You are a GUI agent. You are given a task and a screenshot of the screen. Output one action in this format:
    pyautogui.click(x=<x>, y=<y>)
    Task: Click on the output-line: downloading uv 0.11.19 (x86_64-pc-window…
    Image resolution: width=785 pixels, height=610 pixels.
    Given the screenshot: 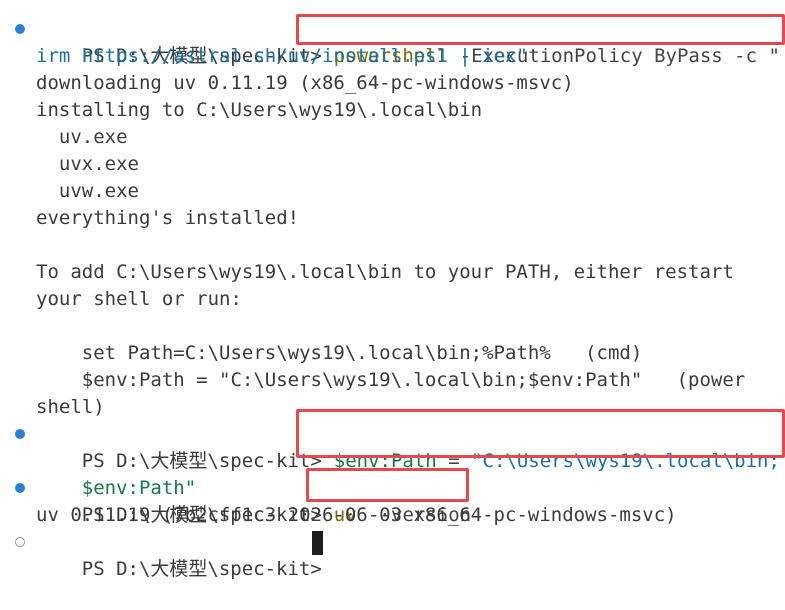 What is the action you would take?
    pyautogui.click(x=305, y=83)
    